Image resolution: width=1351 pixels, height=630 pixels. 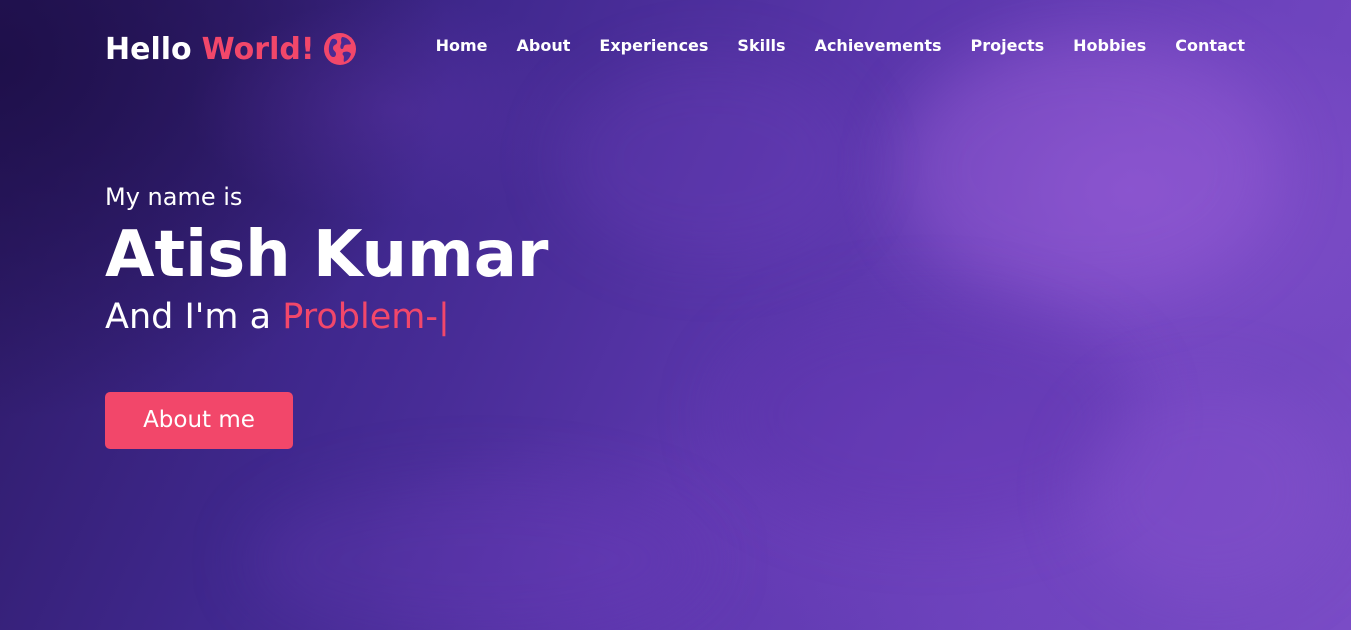 I want to click on logo-text-world: World!, so click(x=258, y=49).